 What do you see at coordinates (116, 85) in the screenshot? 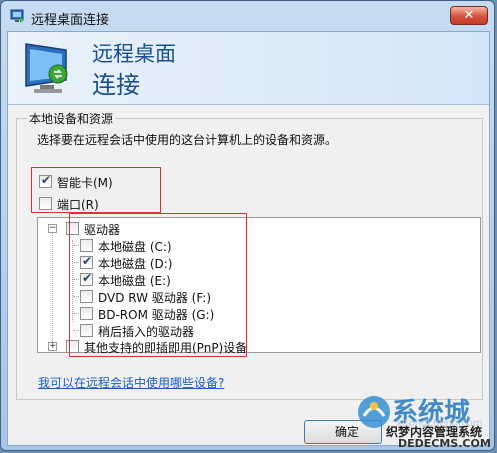
I see `banner-title-line2: 连接` at bounding box center [116, 85].